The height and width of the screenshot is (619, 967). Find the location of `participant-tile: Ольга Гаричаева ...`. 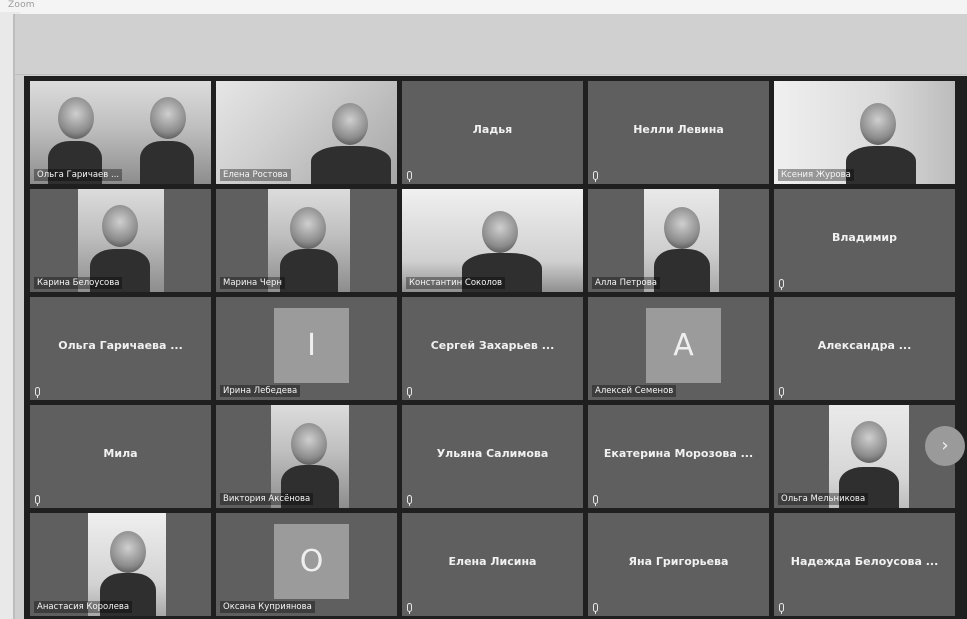

participant-tile: Ольга Гаричаева ... is located at coordinates (120, 348).